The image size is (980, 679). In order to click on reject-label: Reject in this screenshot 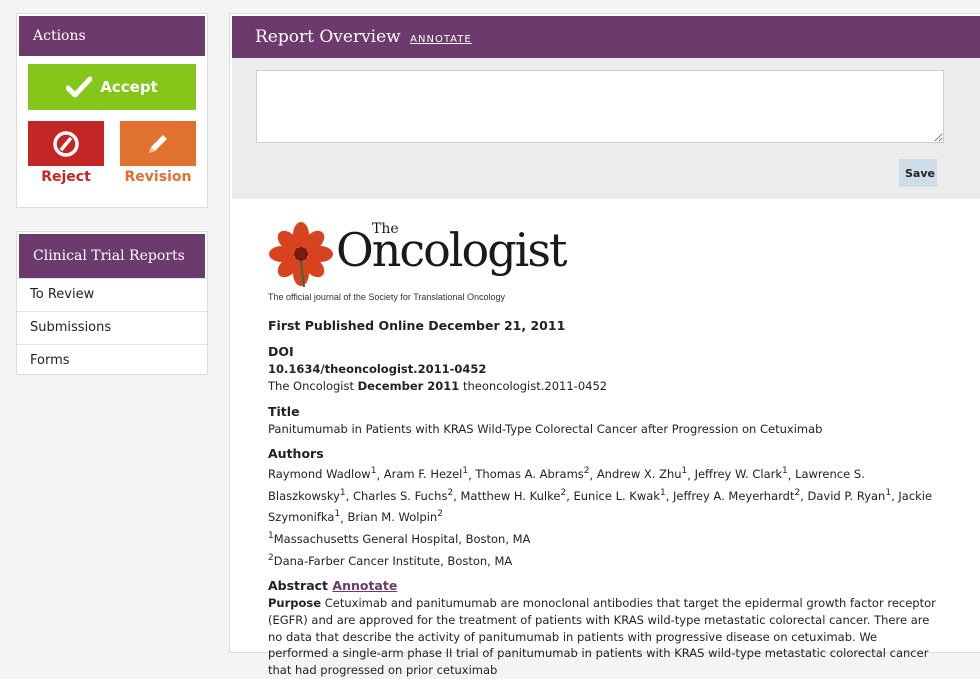, I will do `click(66, 177)`.